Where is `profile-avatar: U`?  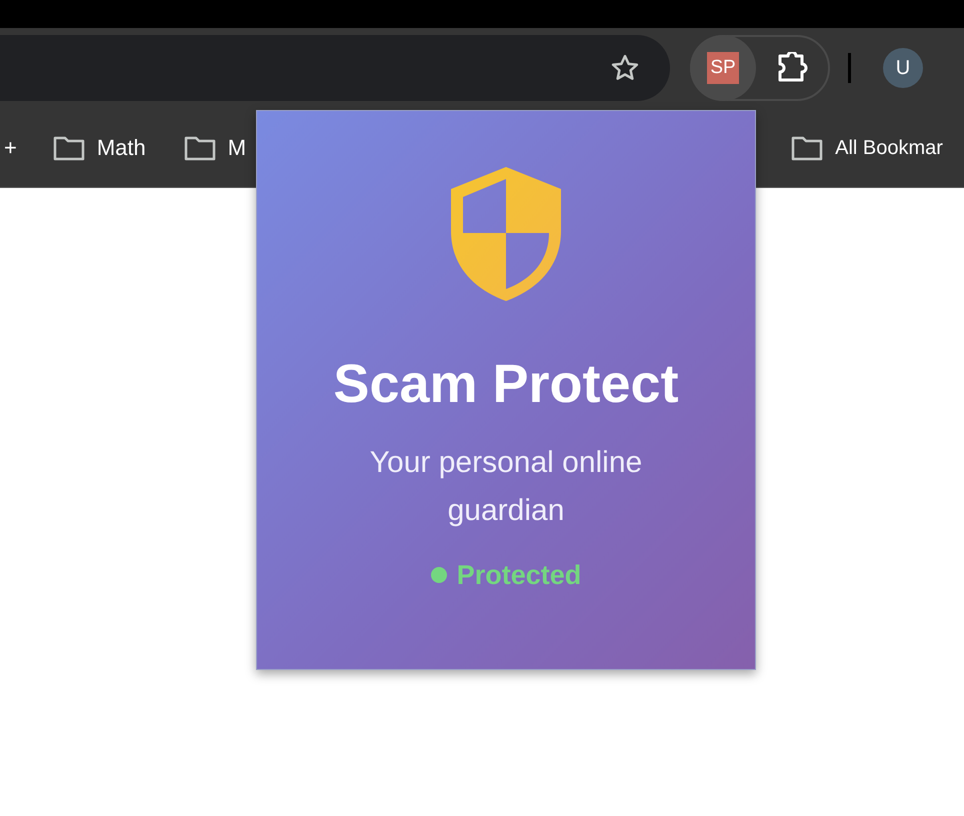
profile-avatar: U is located at coordinates (903, 68).